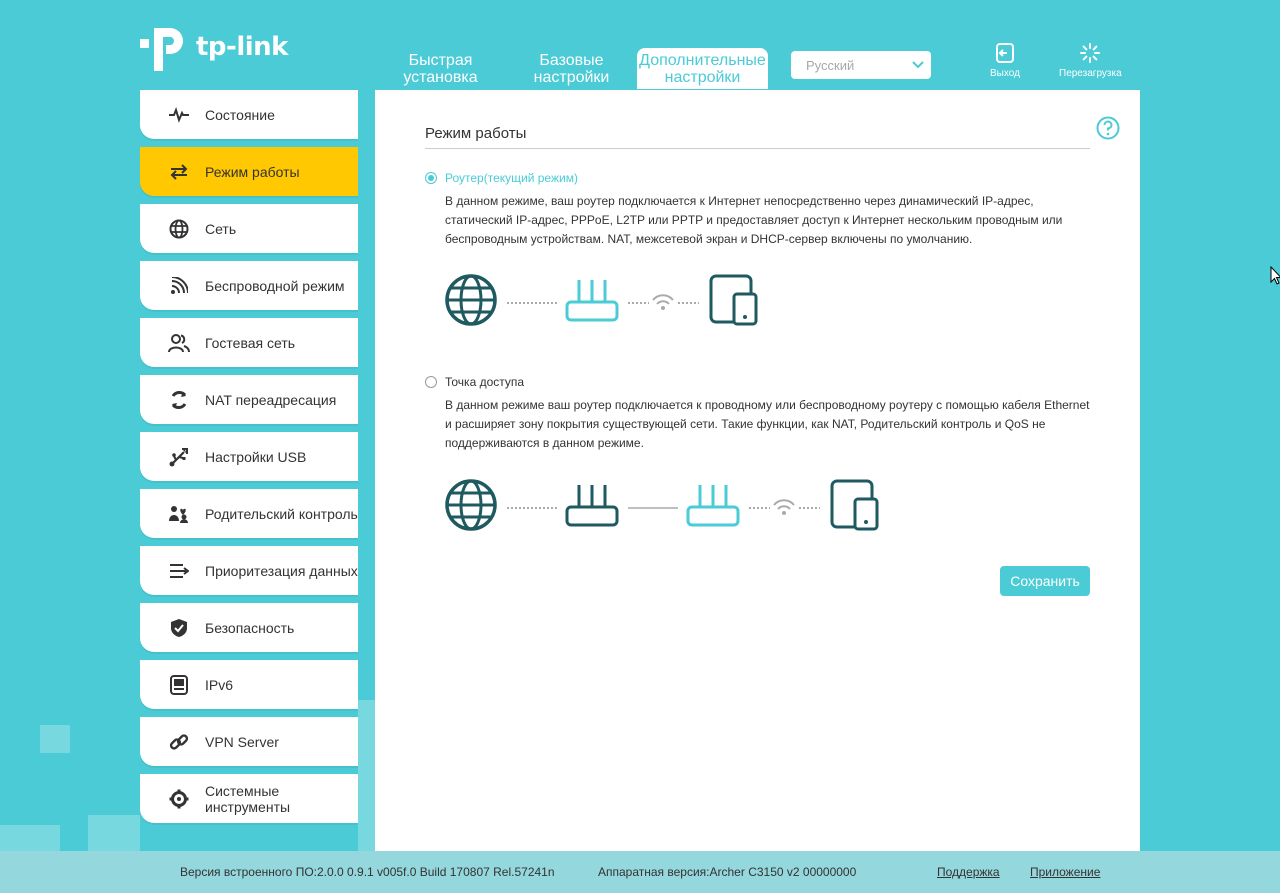 This screenshot has height=893, width=1280. Describe the element at coordinates (431, 382) in the screenshot. I see `ap-mode-radio` at that location.